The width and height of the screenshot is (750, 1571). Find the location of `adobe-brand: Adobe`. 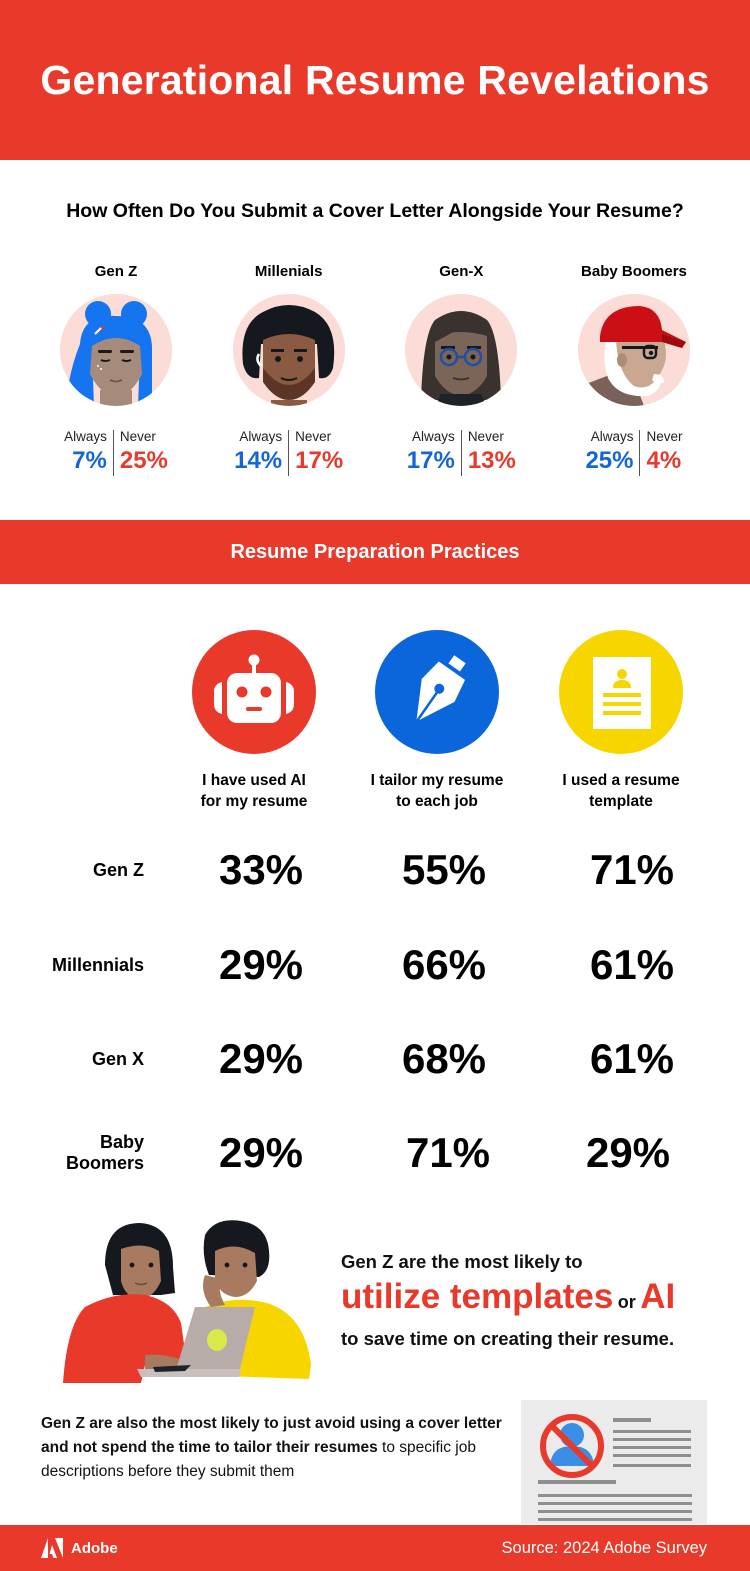

adobe-brand: Adobe is located at coordinates (79, 1548).